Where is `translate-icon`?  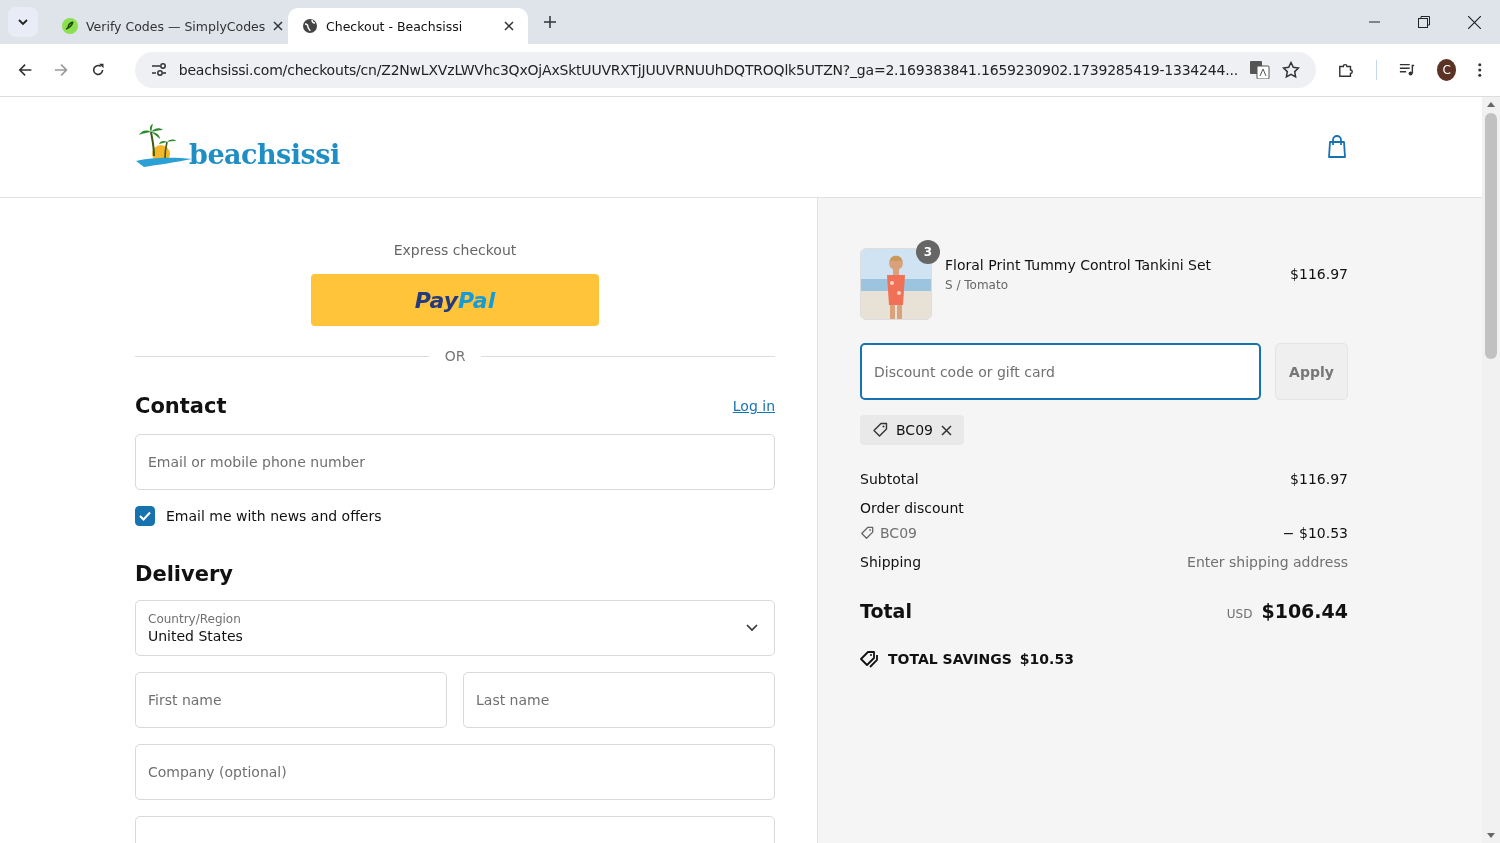
translate-icon is located at coordinates (1259, 70).